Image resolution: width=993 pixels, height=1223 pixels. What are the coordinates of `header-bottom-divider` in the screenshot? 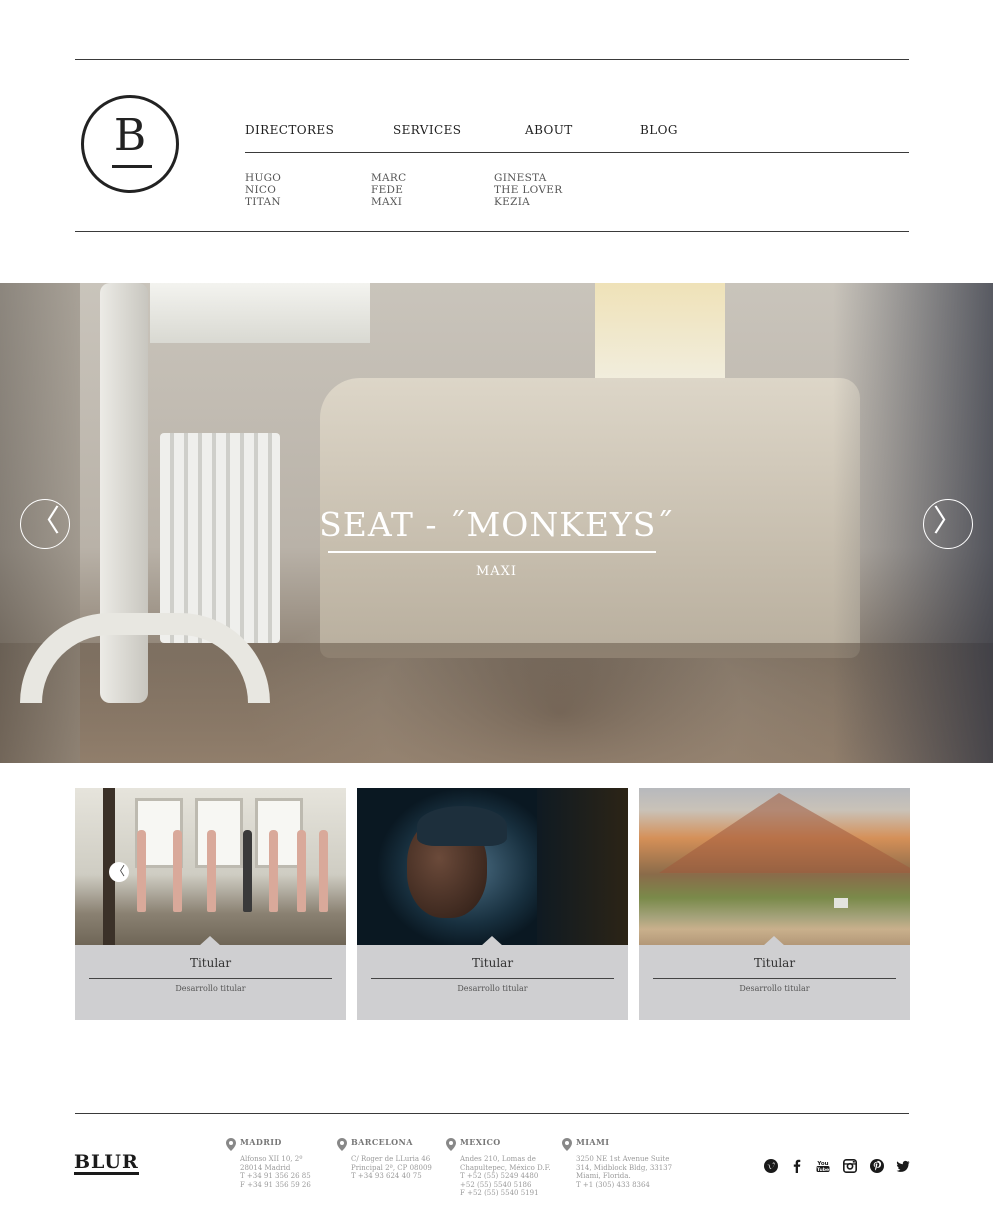 It's located at (492, 231).